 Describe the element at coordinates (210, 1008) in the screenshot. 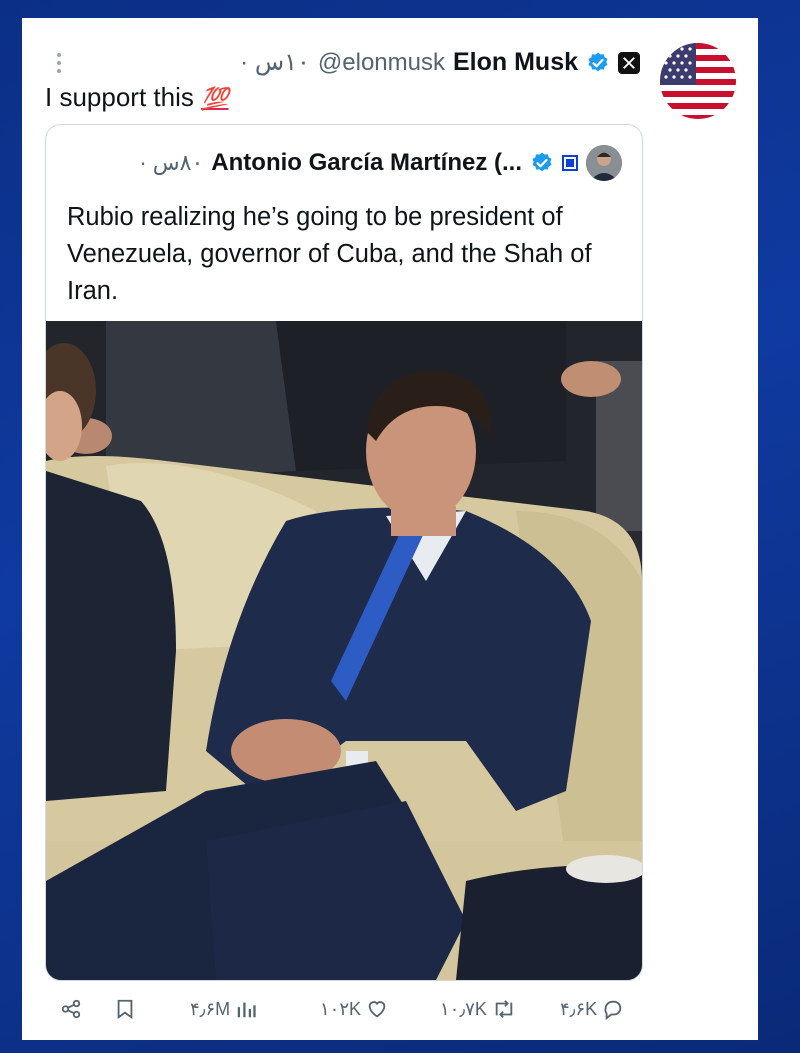

I see `views-value: ۴٫۶M` at that location.